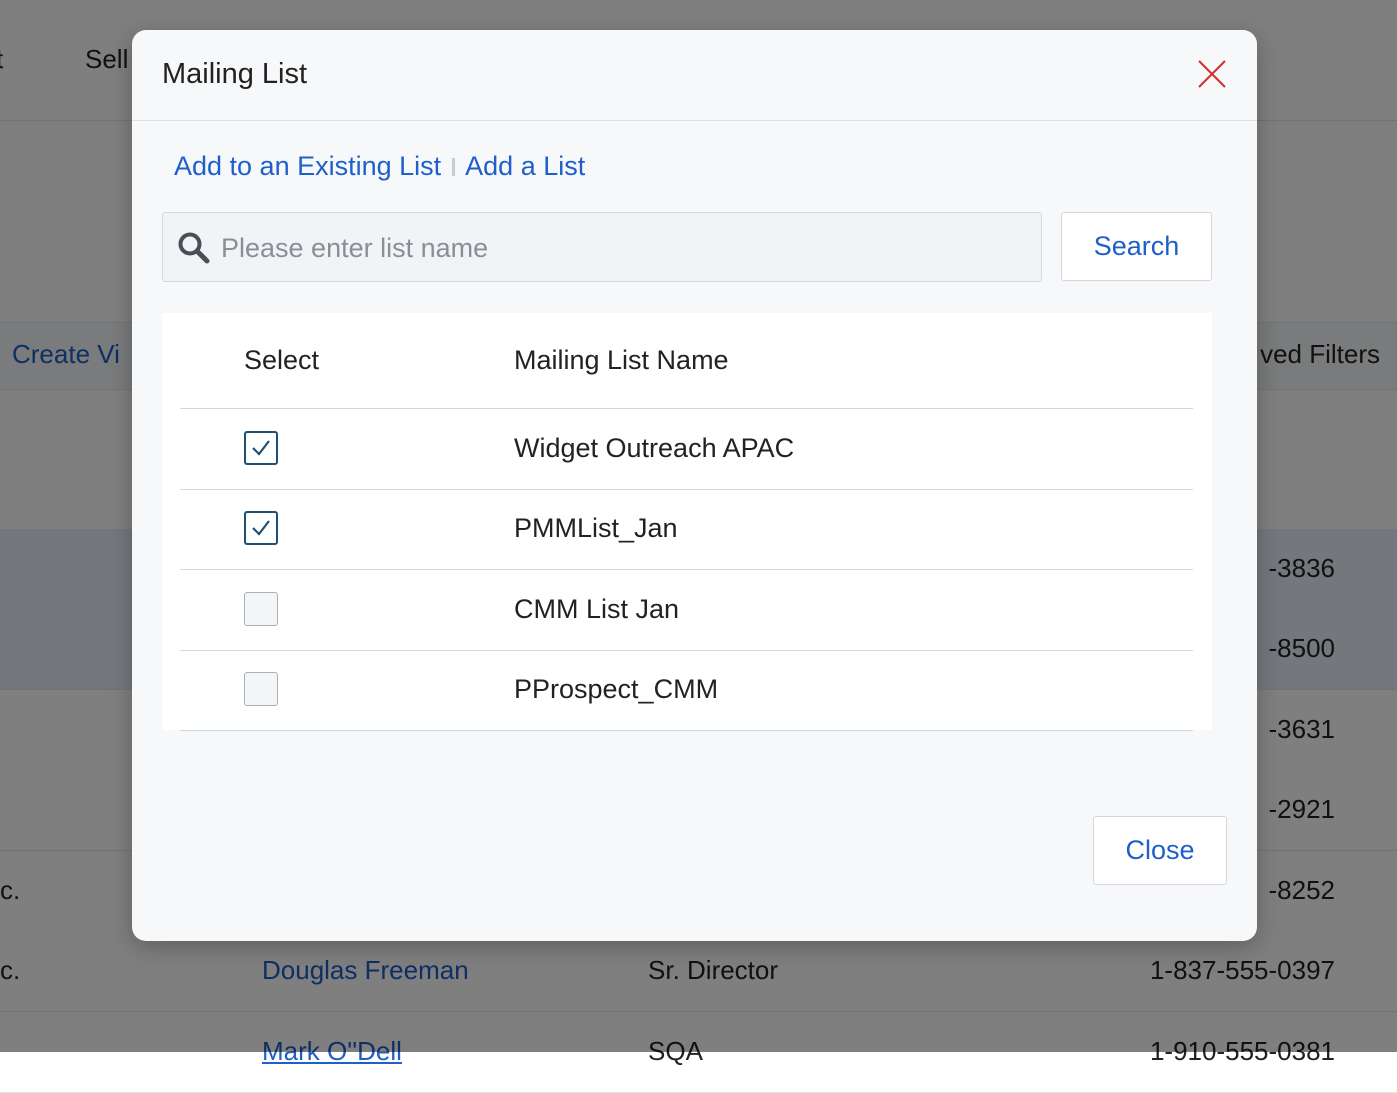  Describe the element at coordinates (525, 166) in the screenshot. I see `add-a-list-link: Add a List` at that location.